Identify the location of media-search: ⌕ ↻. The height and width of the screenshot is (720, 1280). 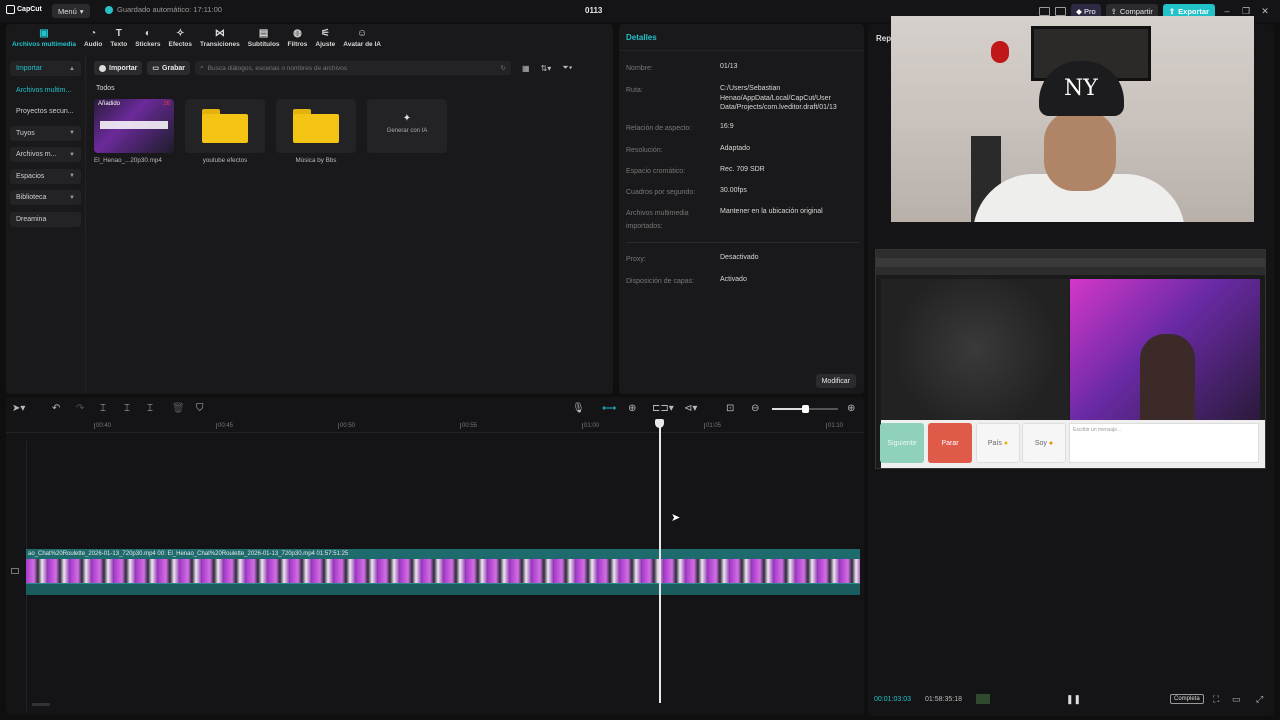
(353, 68).